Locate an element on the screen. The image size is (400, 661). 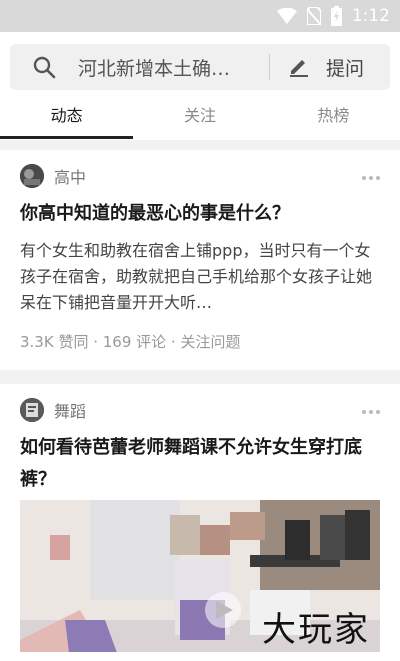
search-bar: 河北新增本土确… 提问 is located at coordinates (200, 67).